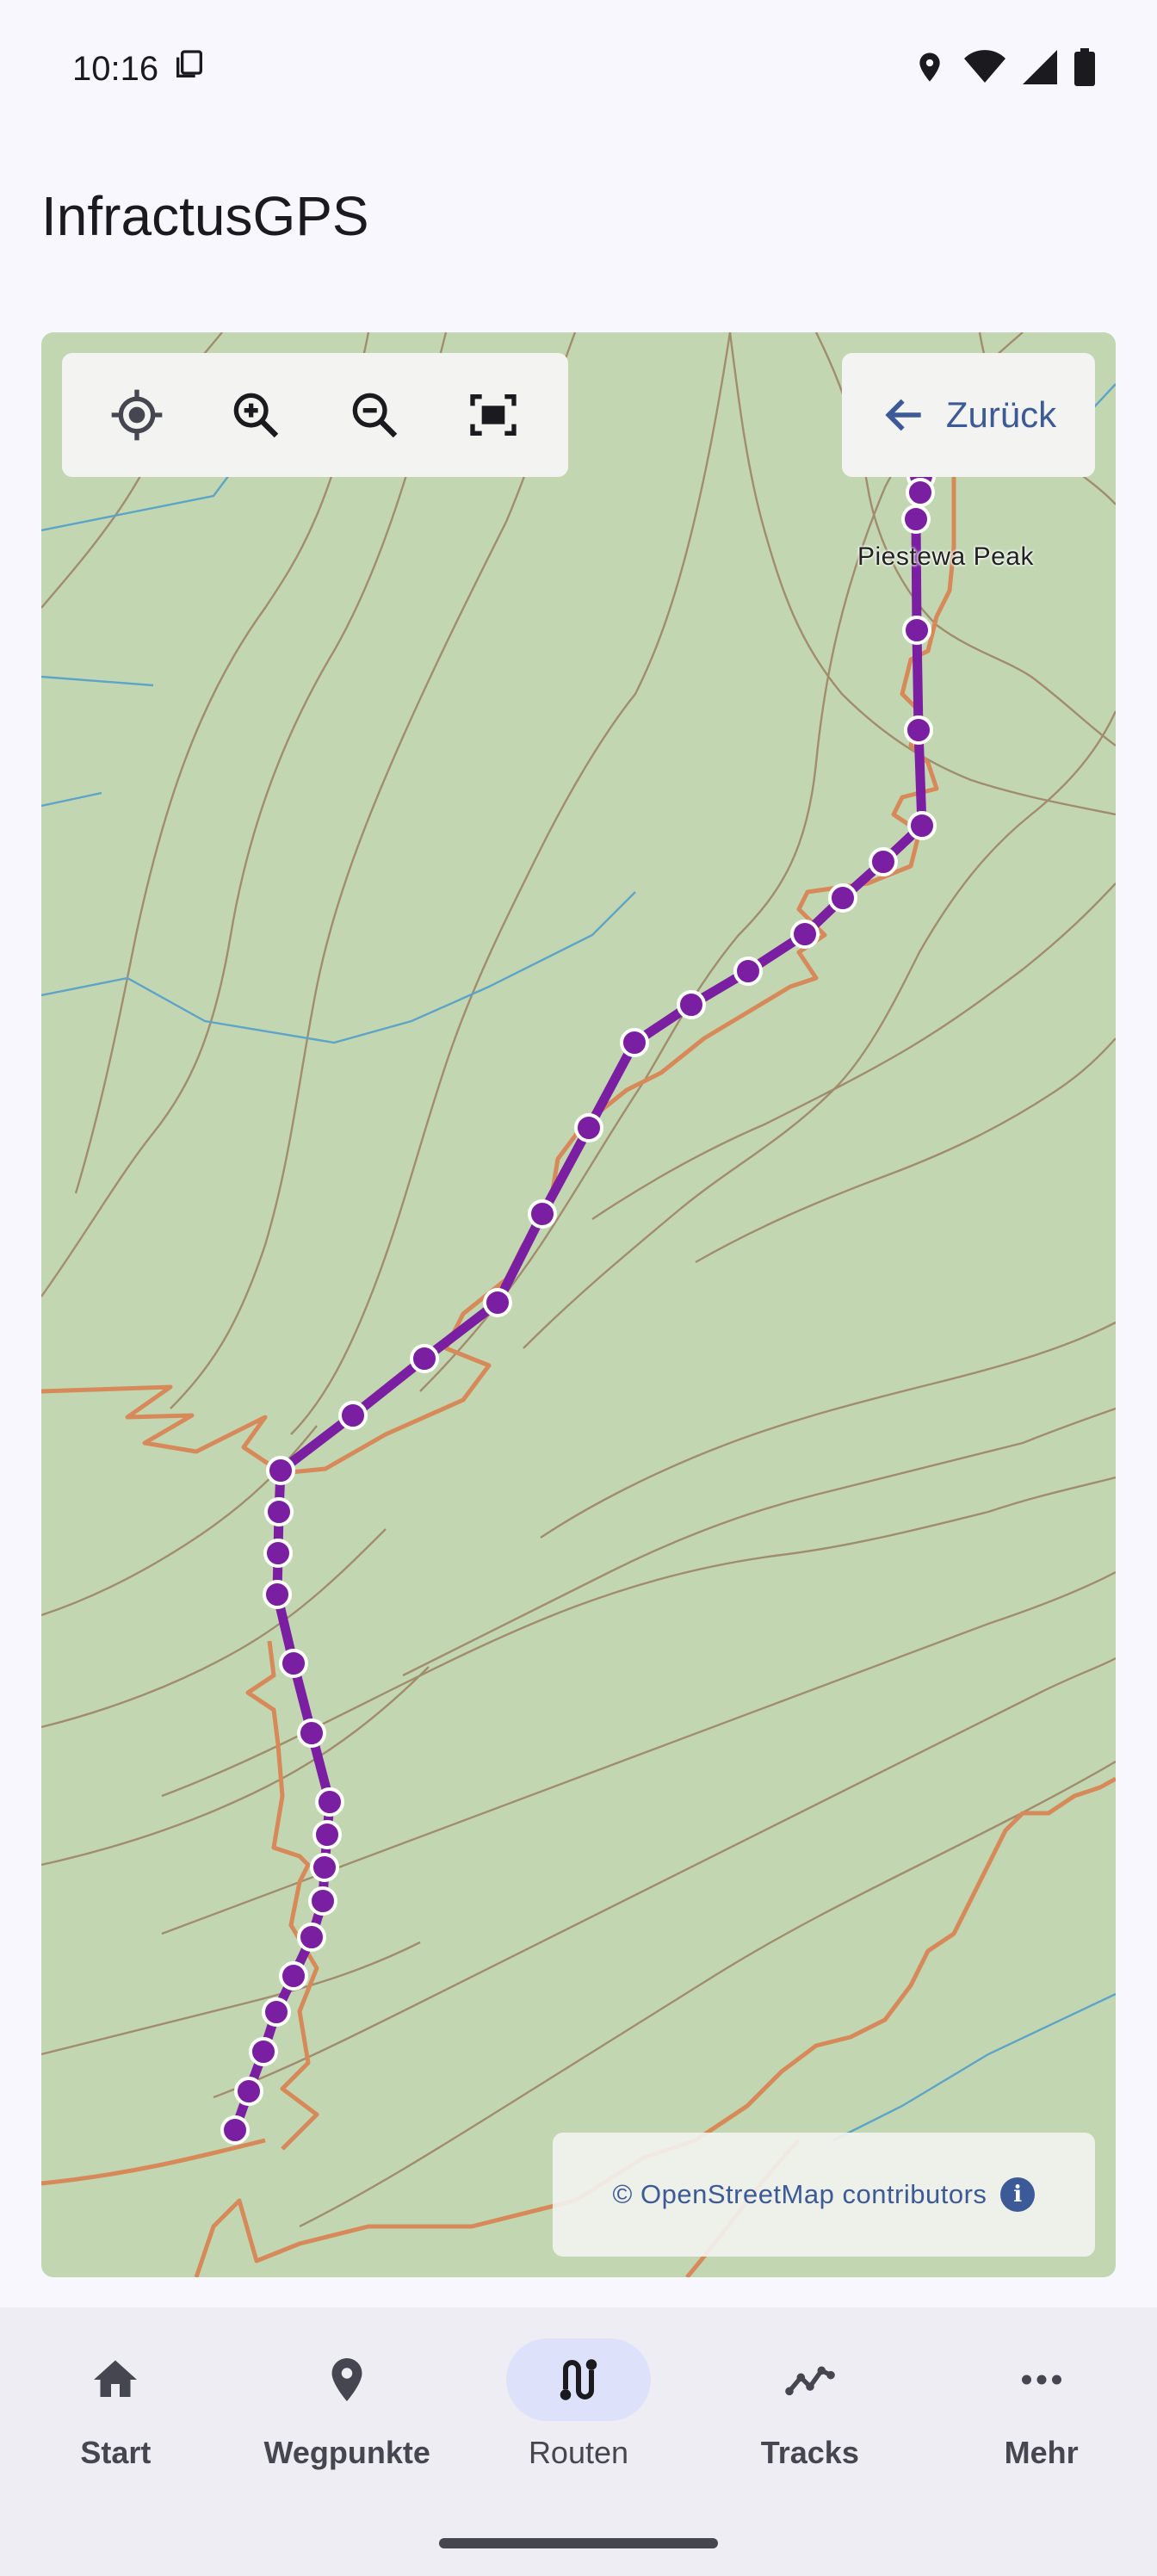 The width and height of the screenshot is (1157, 2576). I want to click on more-horiz-icon, so click(1041, 2380).